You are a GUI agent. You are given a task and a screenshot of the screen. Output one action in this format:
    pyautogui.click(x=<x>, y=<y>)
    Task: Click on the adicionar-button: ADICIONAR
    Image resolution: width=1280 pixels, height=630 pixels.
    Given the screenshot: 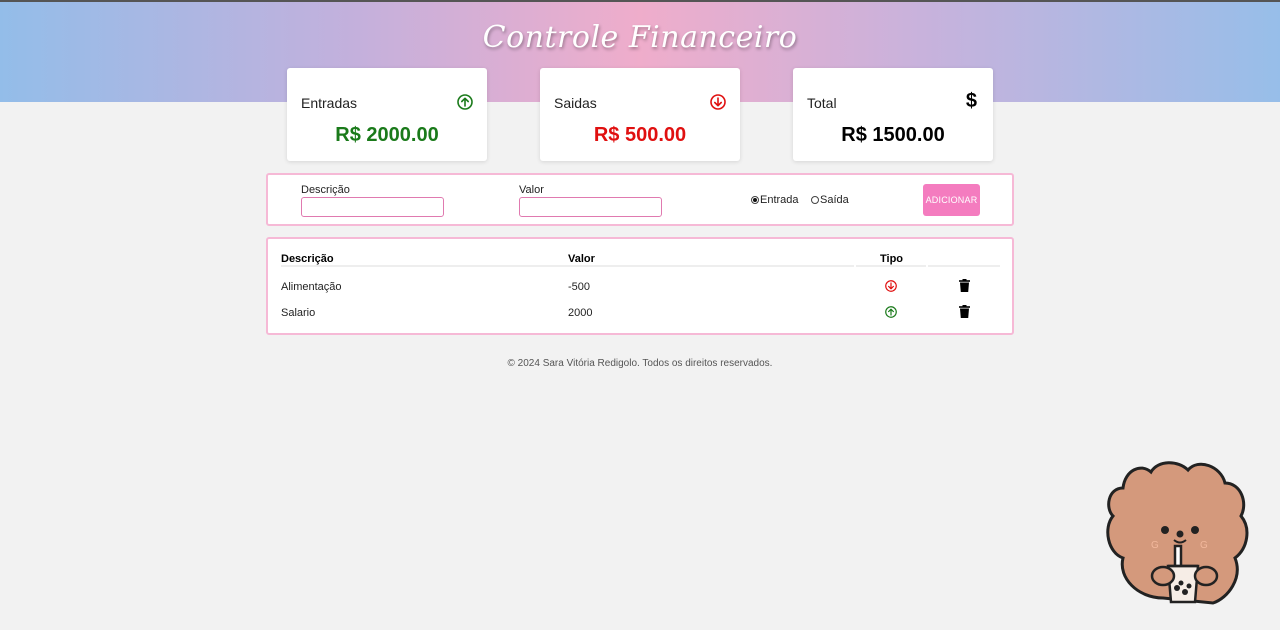 What is the action you would take?
    pyautogui.click(x=951, y=200)
    